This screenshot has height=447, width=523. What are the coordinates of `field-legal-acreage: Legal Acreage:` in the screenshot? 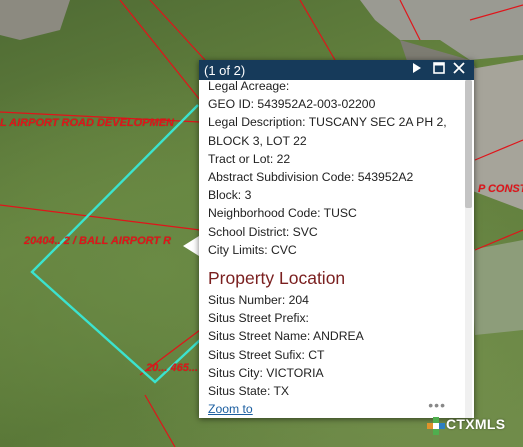 It's located at (249, 86).